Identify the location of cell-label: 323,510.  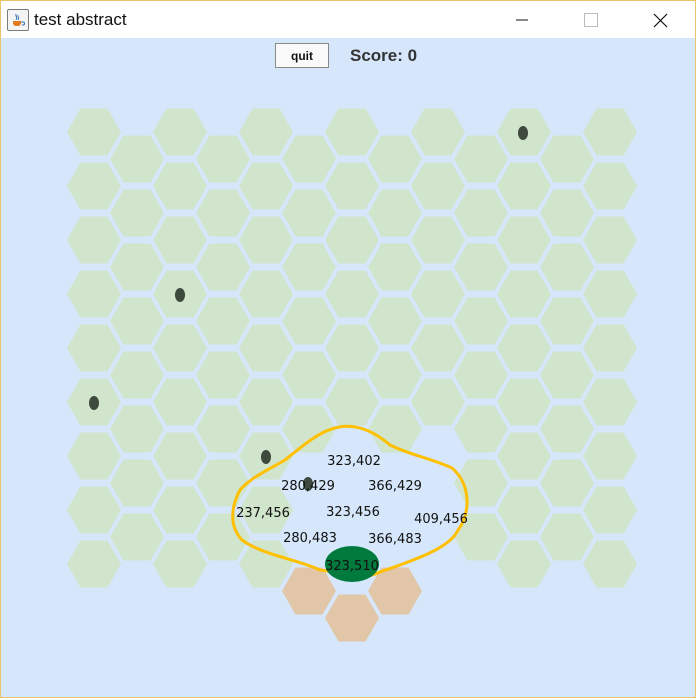
(352, 566).